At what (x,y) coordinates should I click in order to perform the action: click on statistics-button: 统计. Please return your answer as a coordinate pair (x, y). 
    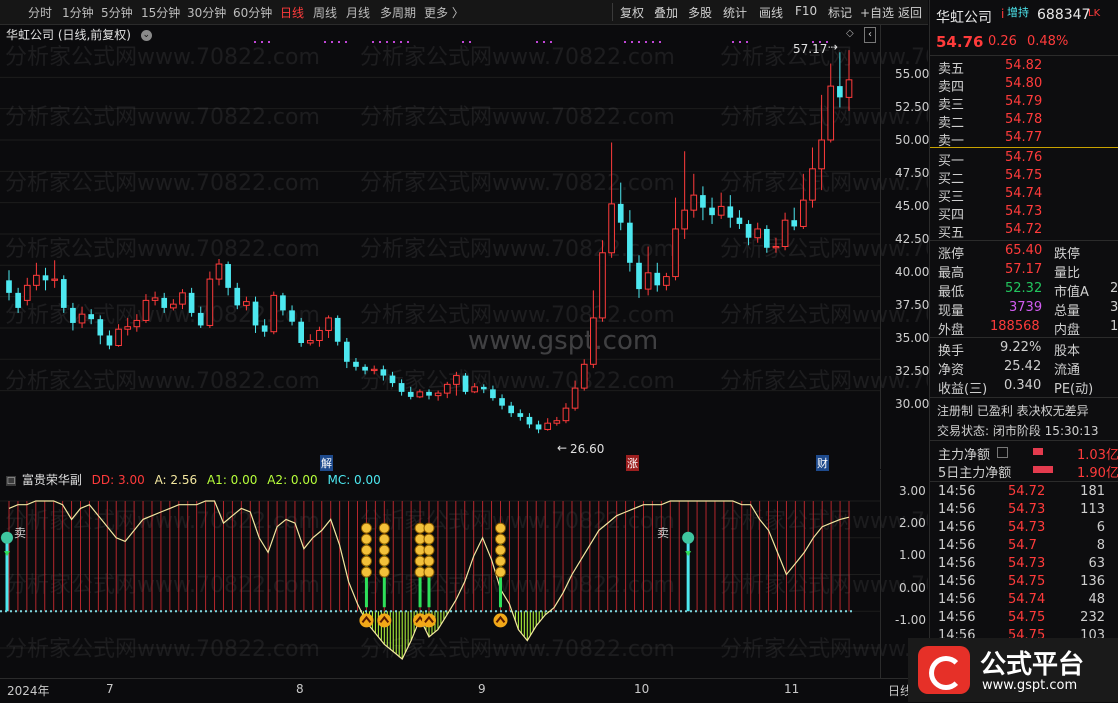
    Looking at the image, I should click on (735, 12).